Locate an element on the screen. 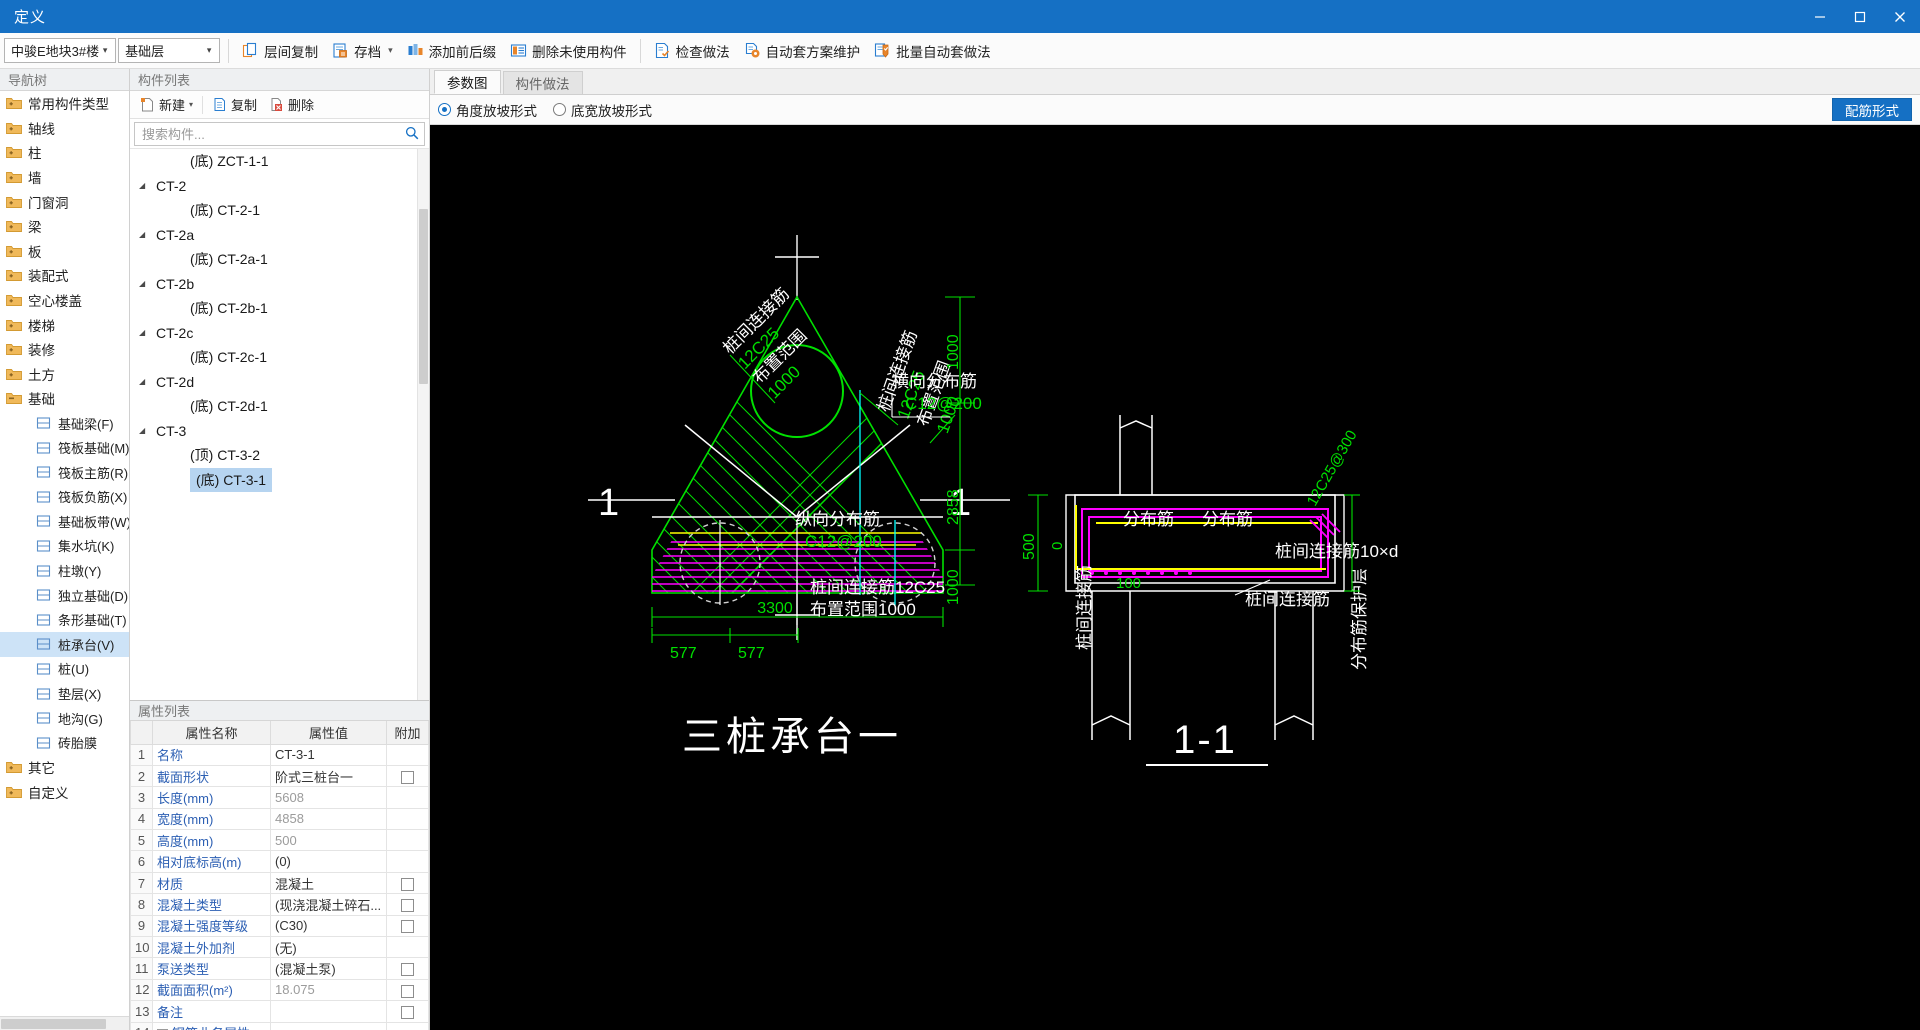 This screenshot has width=1920, height=1030. sidebar-item-3: 墙 is located at coordinates (64, 177).